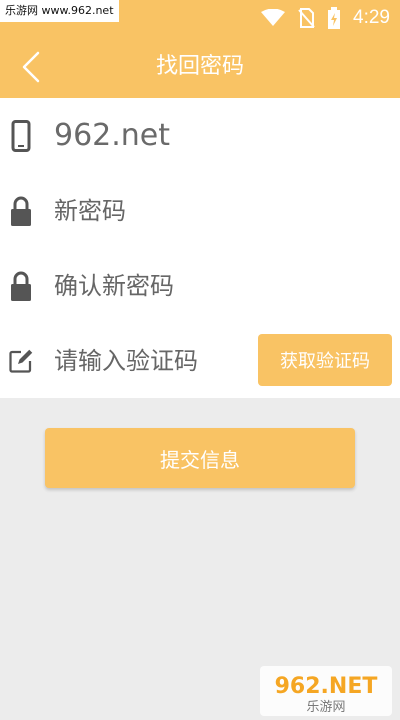  What do you see at coordinates (334, 18) in the screenshot?
I see `battery-charging-icon` at bounding box center [334, 18].